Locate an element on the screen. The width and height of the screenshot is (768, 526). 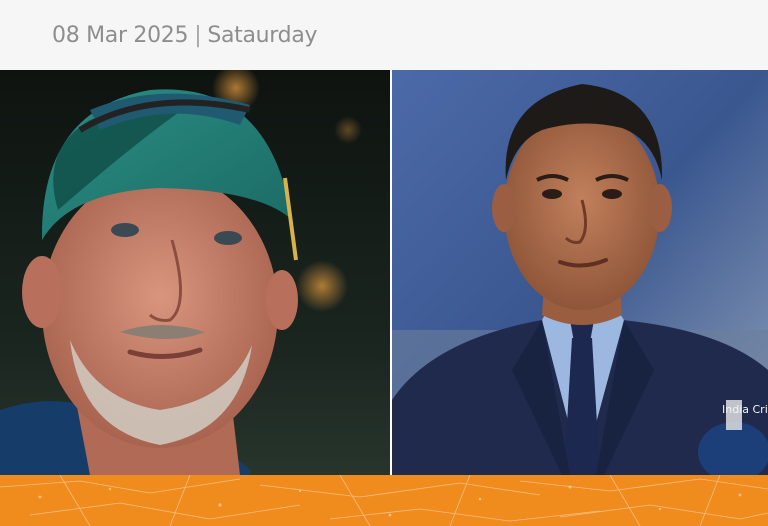
date-text: 08 Mar 2025 is located at coordinates (120, 35).